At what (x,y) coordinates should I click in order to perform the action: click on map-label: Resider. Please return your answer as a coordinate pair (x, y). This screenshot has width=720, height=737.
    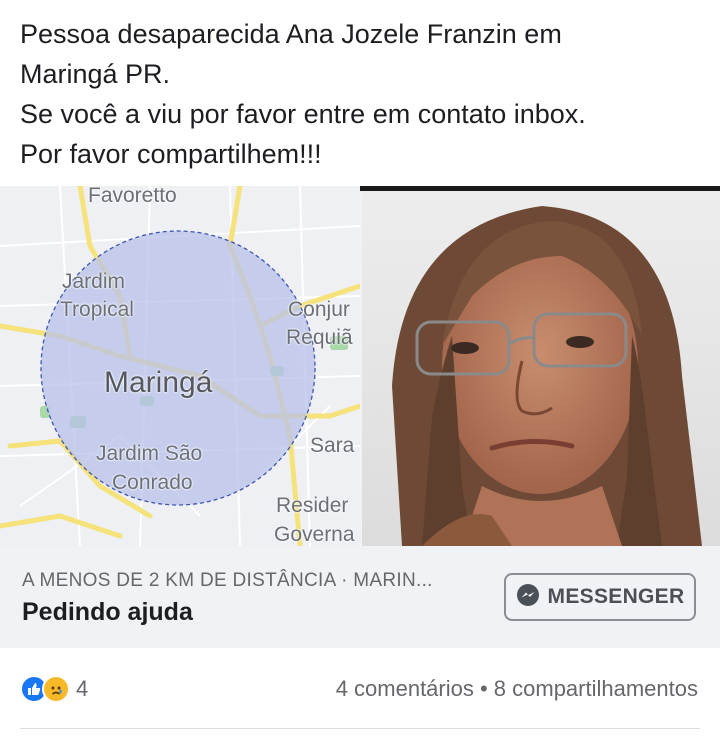
    Looking at the image, I should click on (312, 505).